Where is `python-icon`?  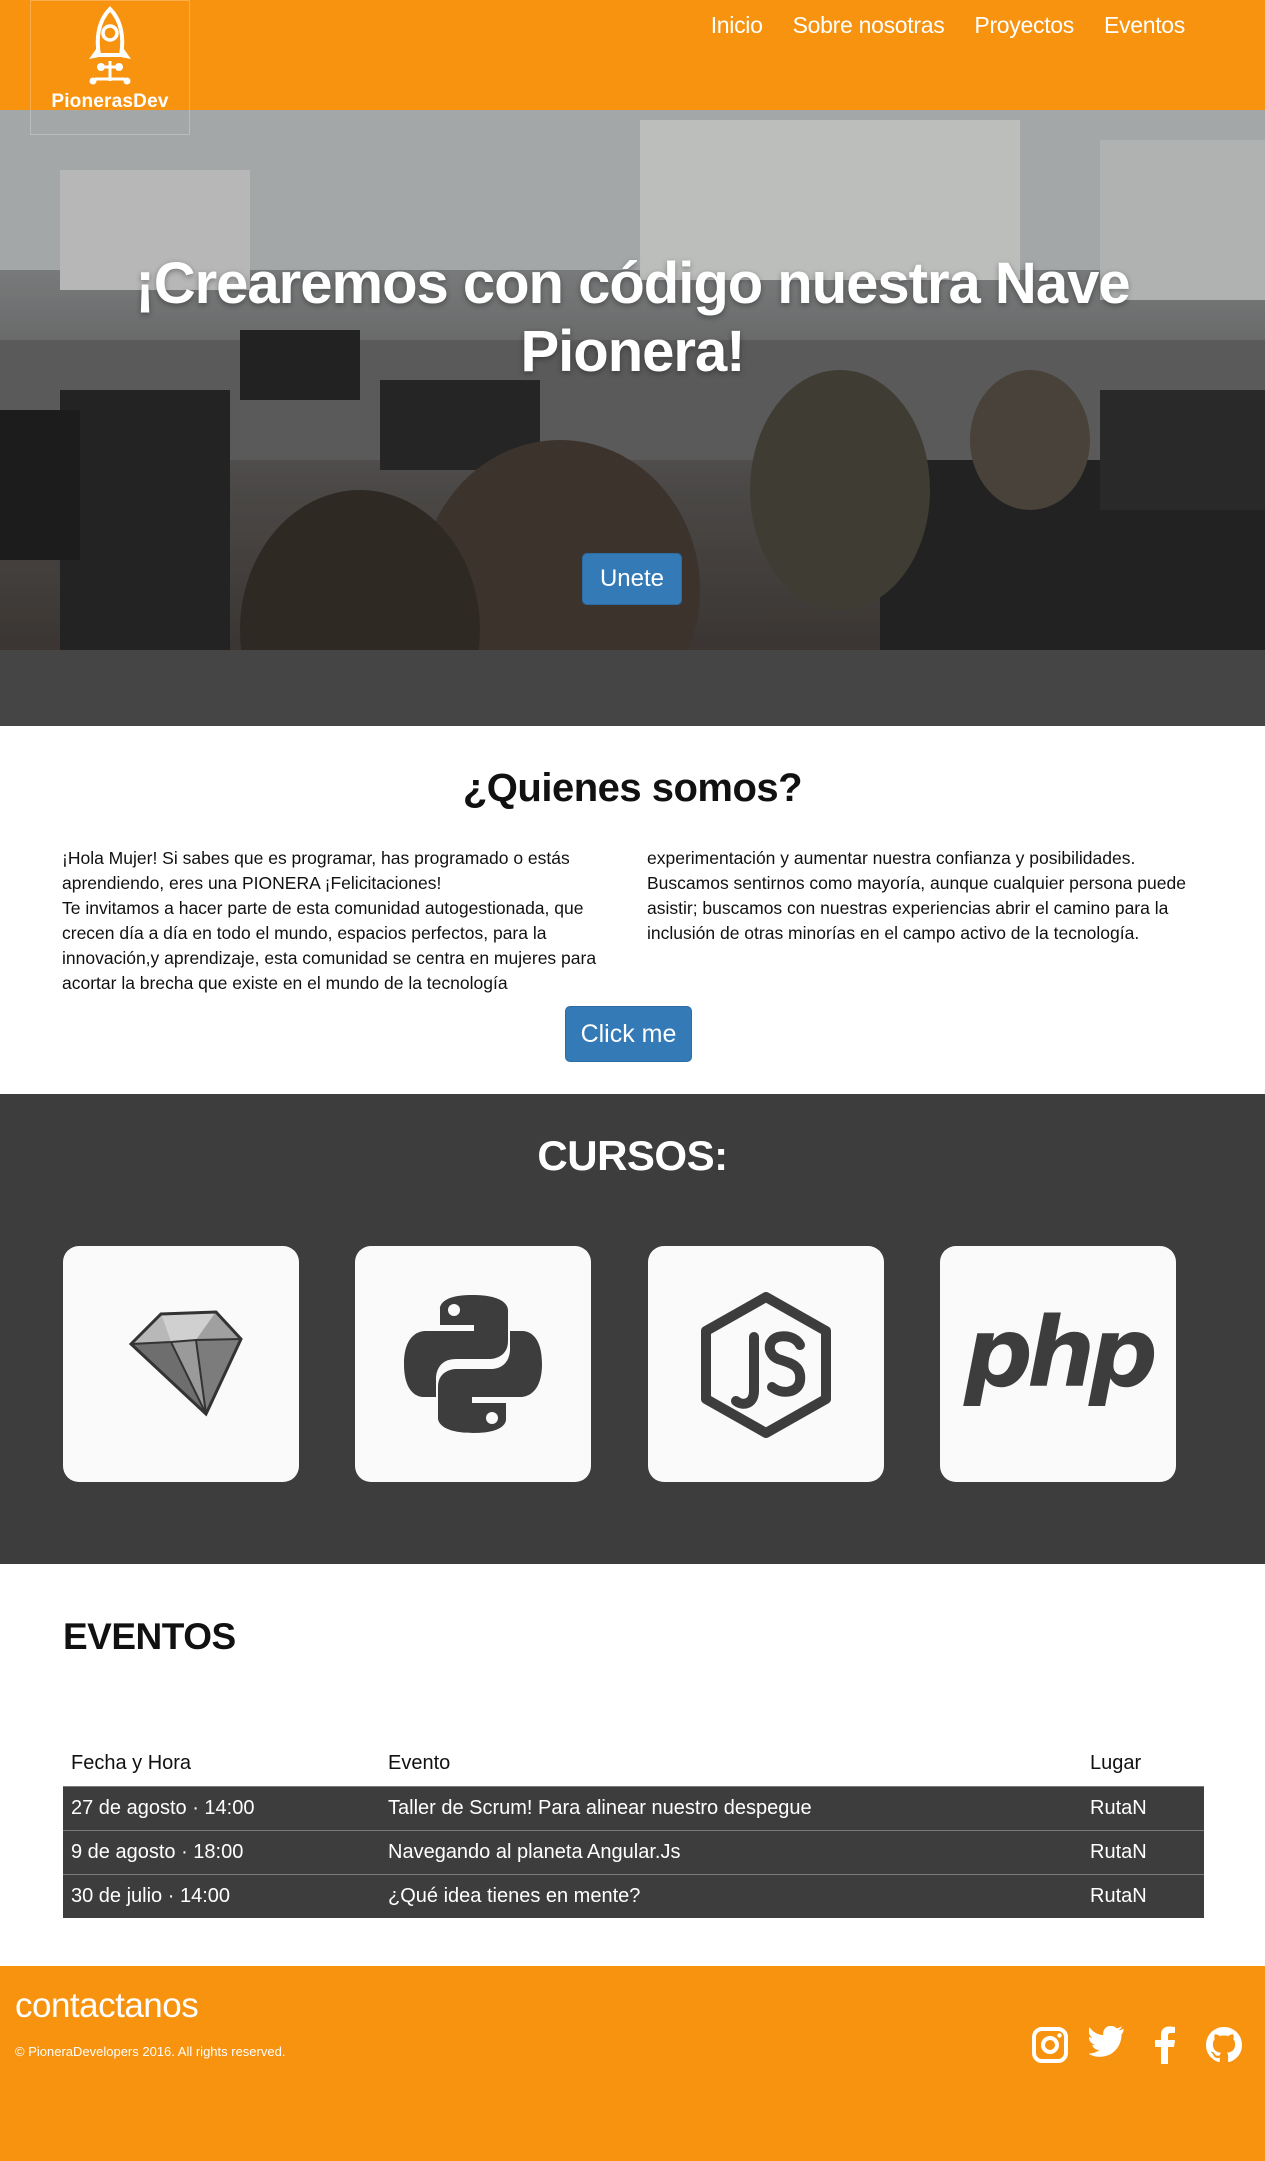 python-icon is located at coordinates (473, 1364).